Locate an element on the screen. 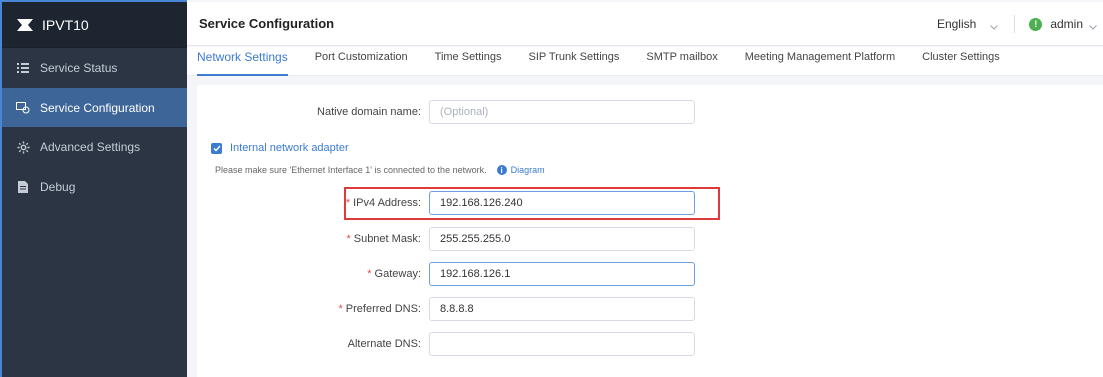 The height and width of the screenshot is (377, 1103). document-icon is located at coordinates (23, 187).